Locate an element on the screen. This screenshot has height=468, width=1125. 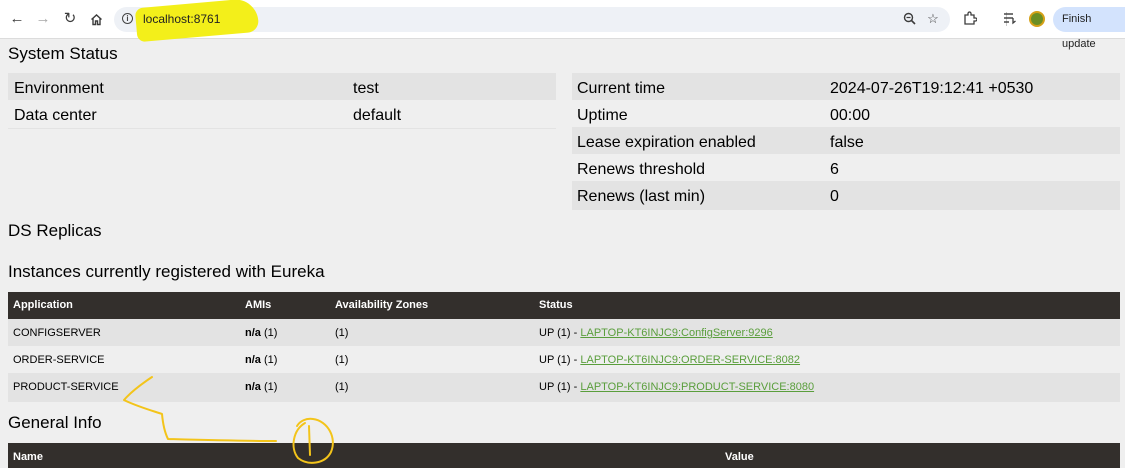
status-row-uptime: Uptime 00:00 is located at coordinates (846, 113).